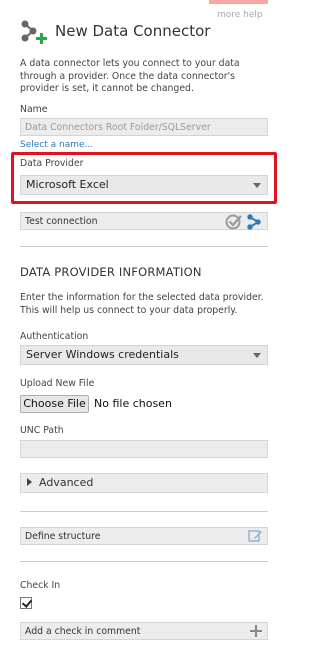  Describe the element at coordinates (42, 430) in the screenshot. I see `unc-path-label: UNC Path` at that location.